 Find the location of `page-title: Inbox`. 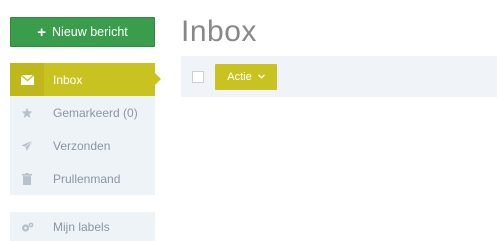

page-title: Inbox is located at coordinates (219, 31).